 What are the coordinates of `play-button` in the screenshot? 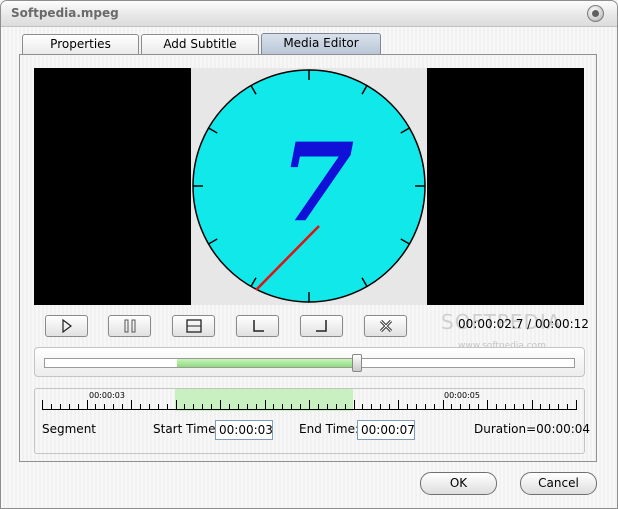 It's located at (66, 326).